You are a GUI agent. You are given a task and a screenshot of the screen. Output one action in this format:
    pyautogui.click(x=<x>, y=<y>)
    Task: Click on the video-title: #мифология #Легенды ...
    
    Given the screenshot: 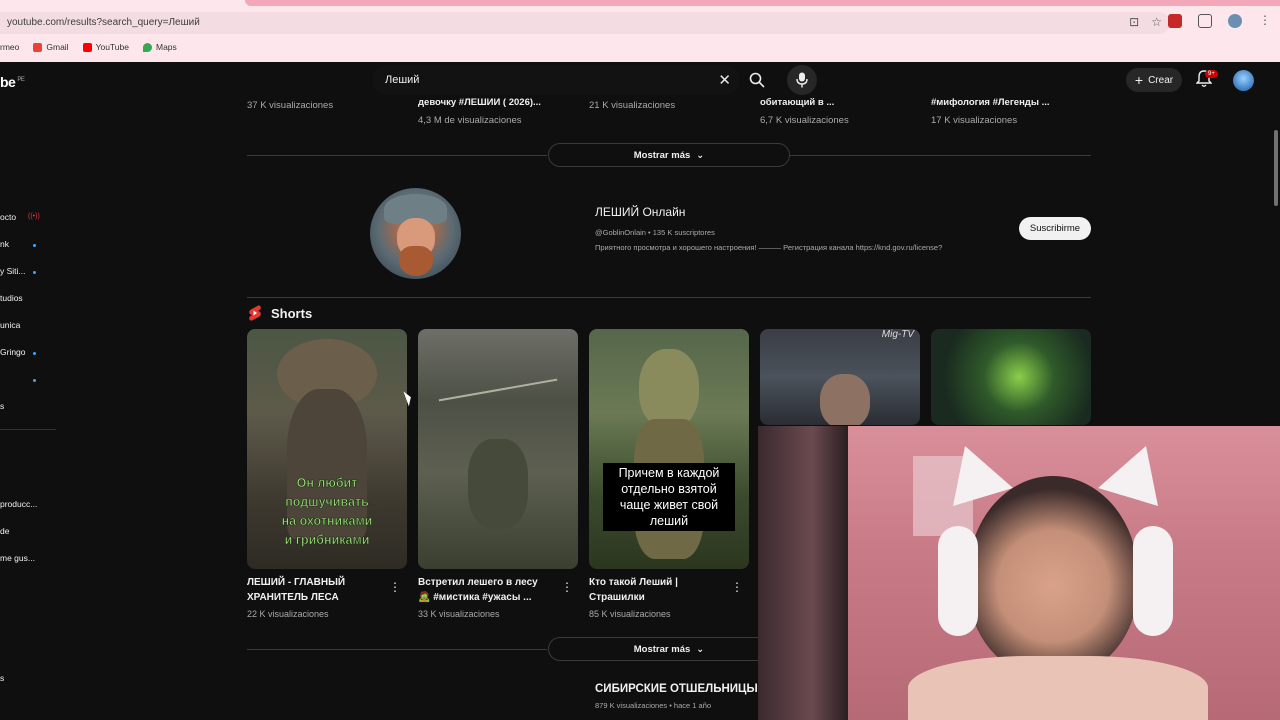 What is the action you would take?
    pyautogui.click(x=990, y=102)
    